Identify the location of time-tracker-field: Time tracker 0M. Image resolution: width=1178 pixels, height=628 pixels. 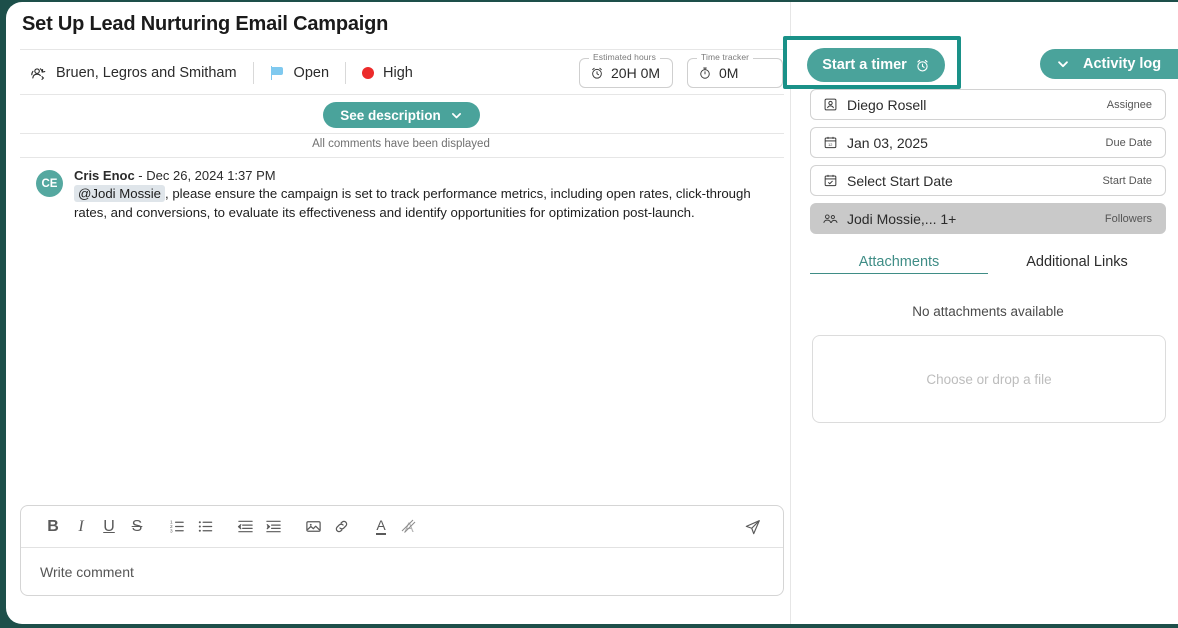
(735, 70).